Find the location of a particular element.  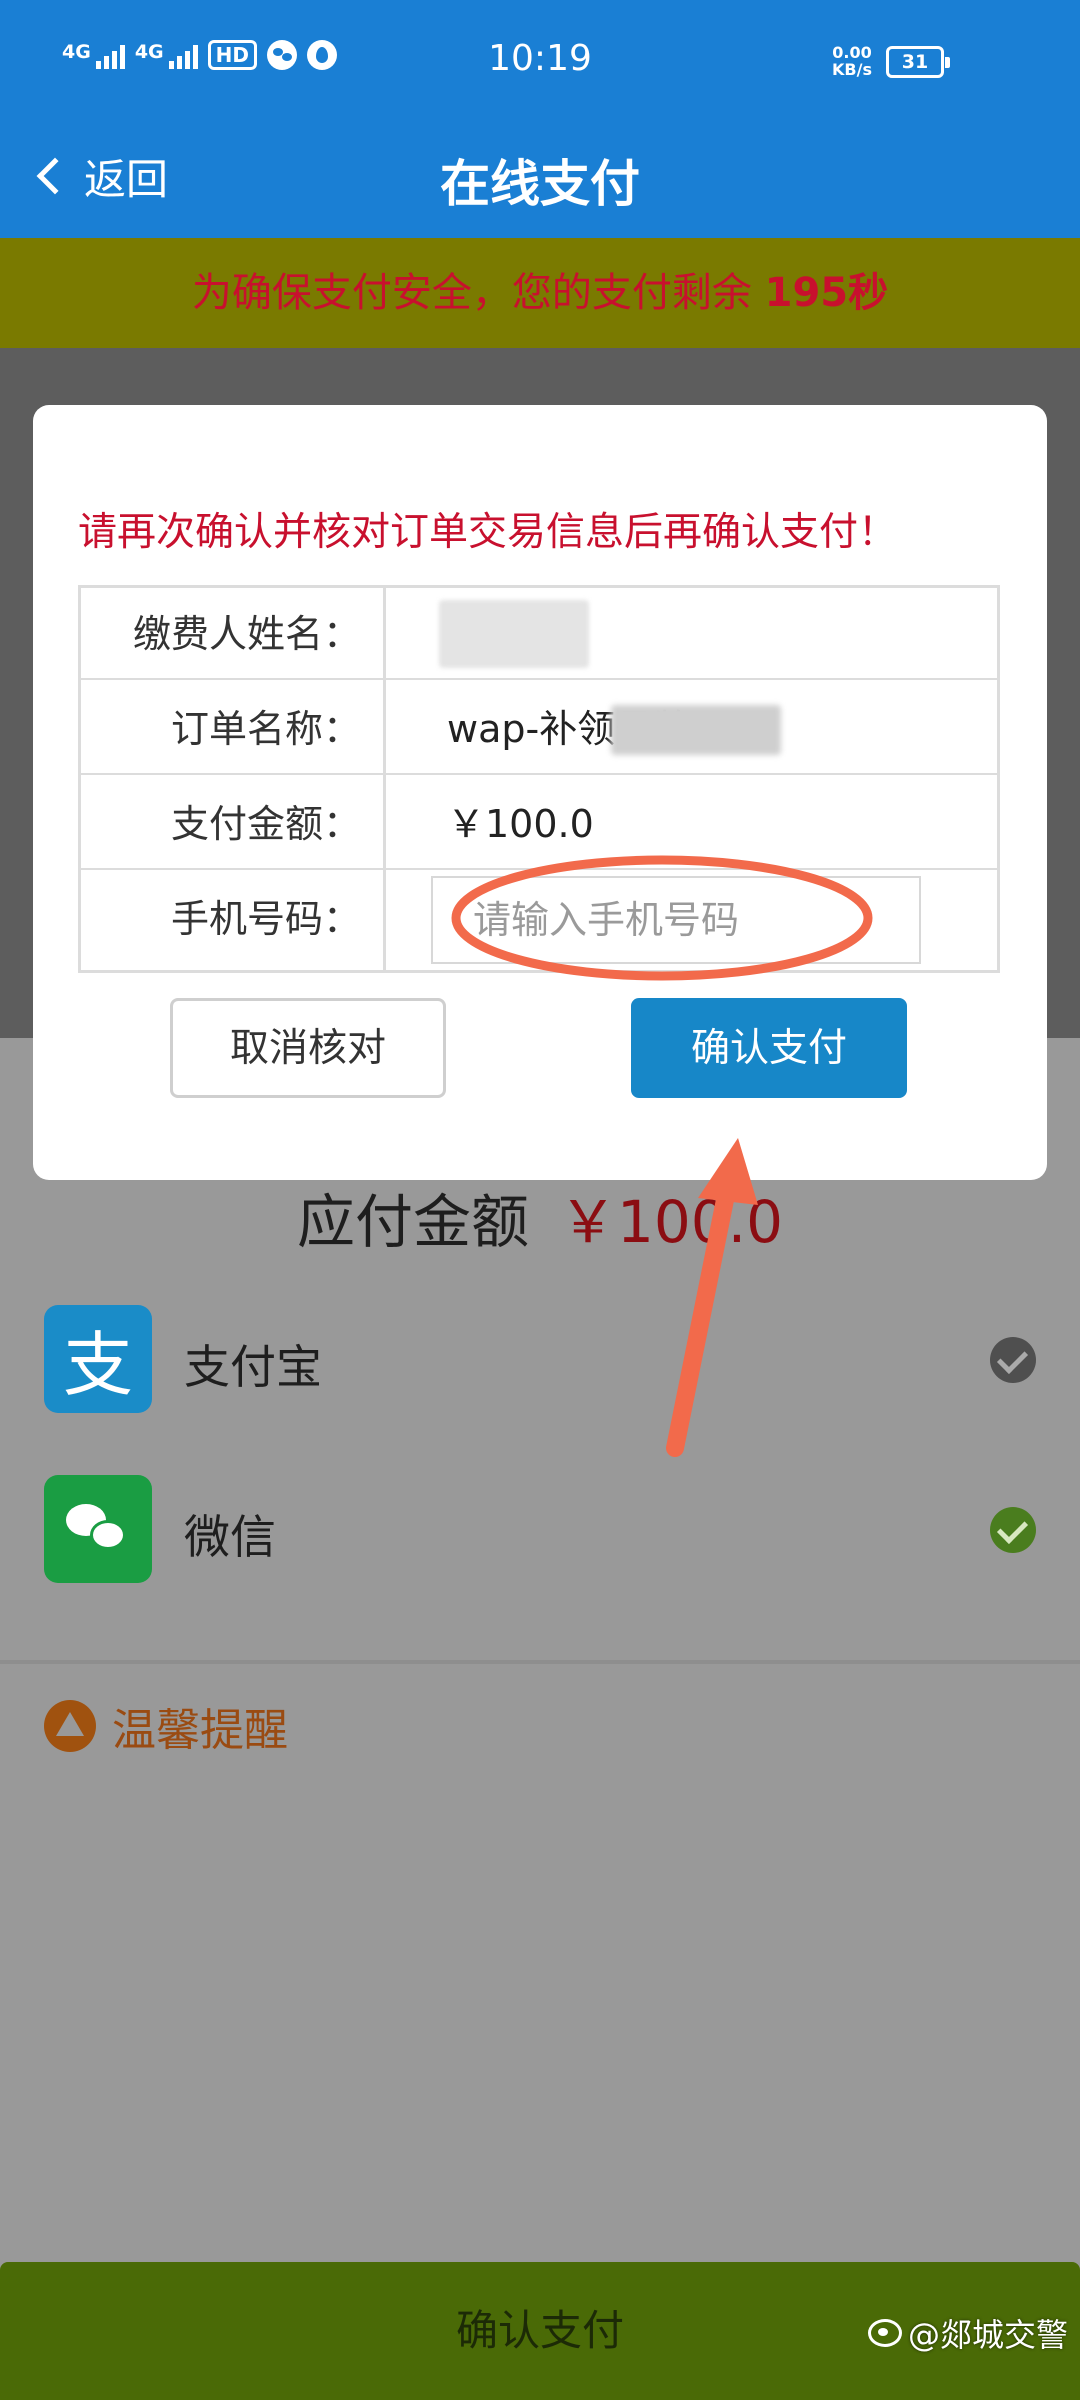

table-row-payer-name: 缴费人姓名： is located at coordinates (539, 634).